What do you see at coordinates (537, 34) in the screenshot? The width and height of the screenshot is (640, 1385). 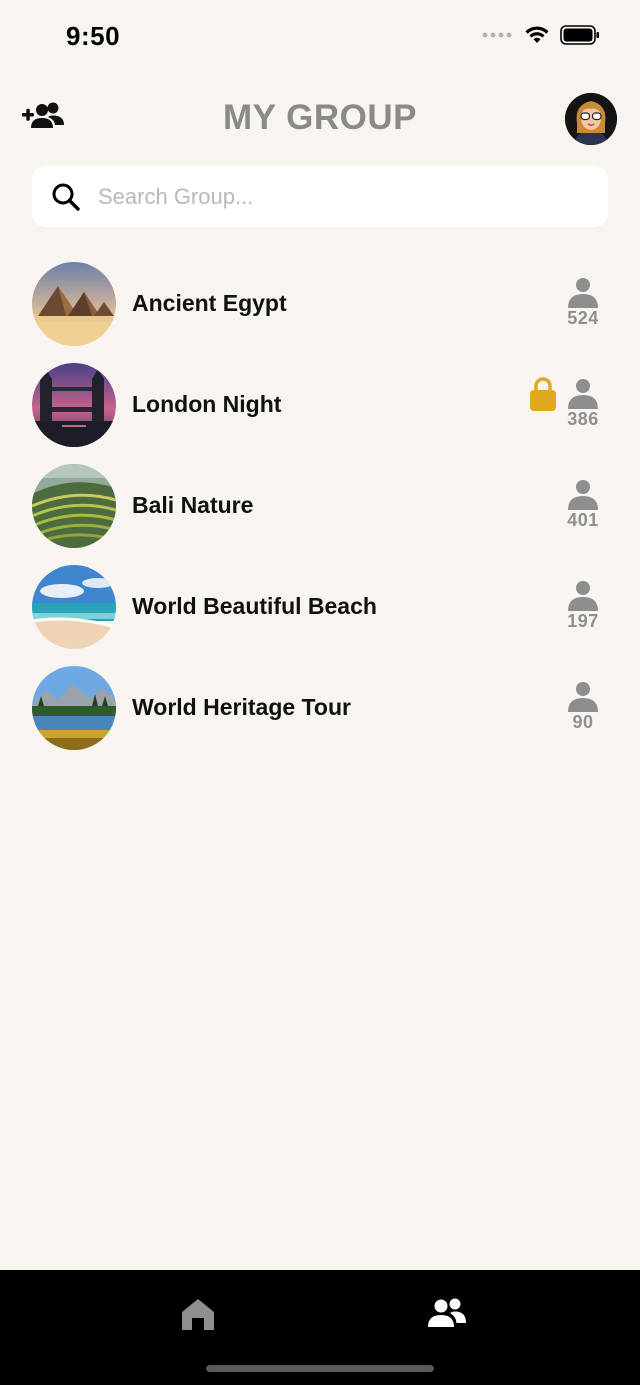 I see `wifi-icon` at bounding box center [537, 34].